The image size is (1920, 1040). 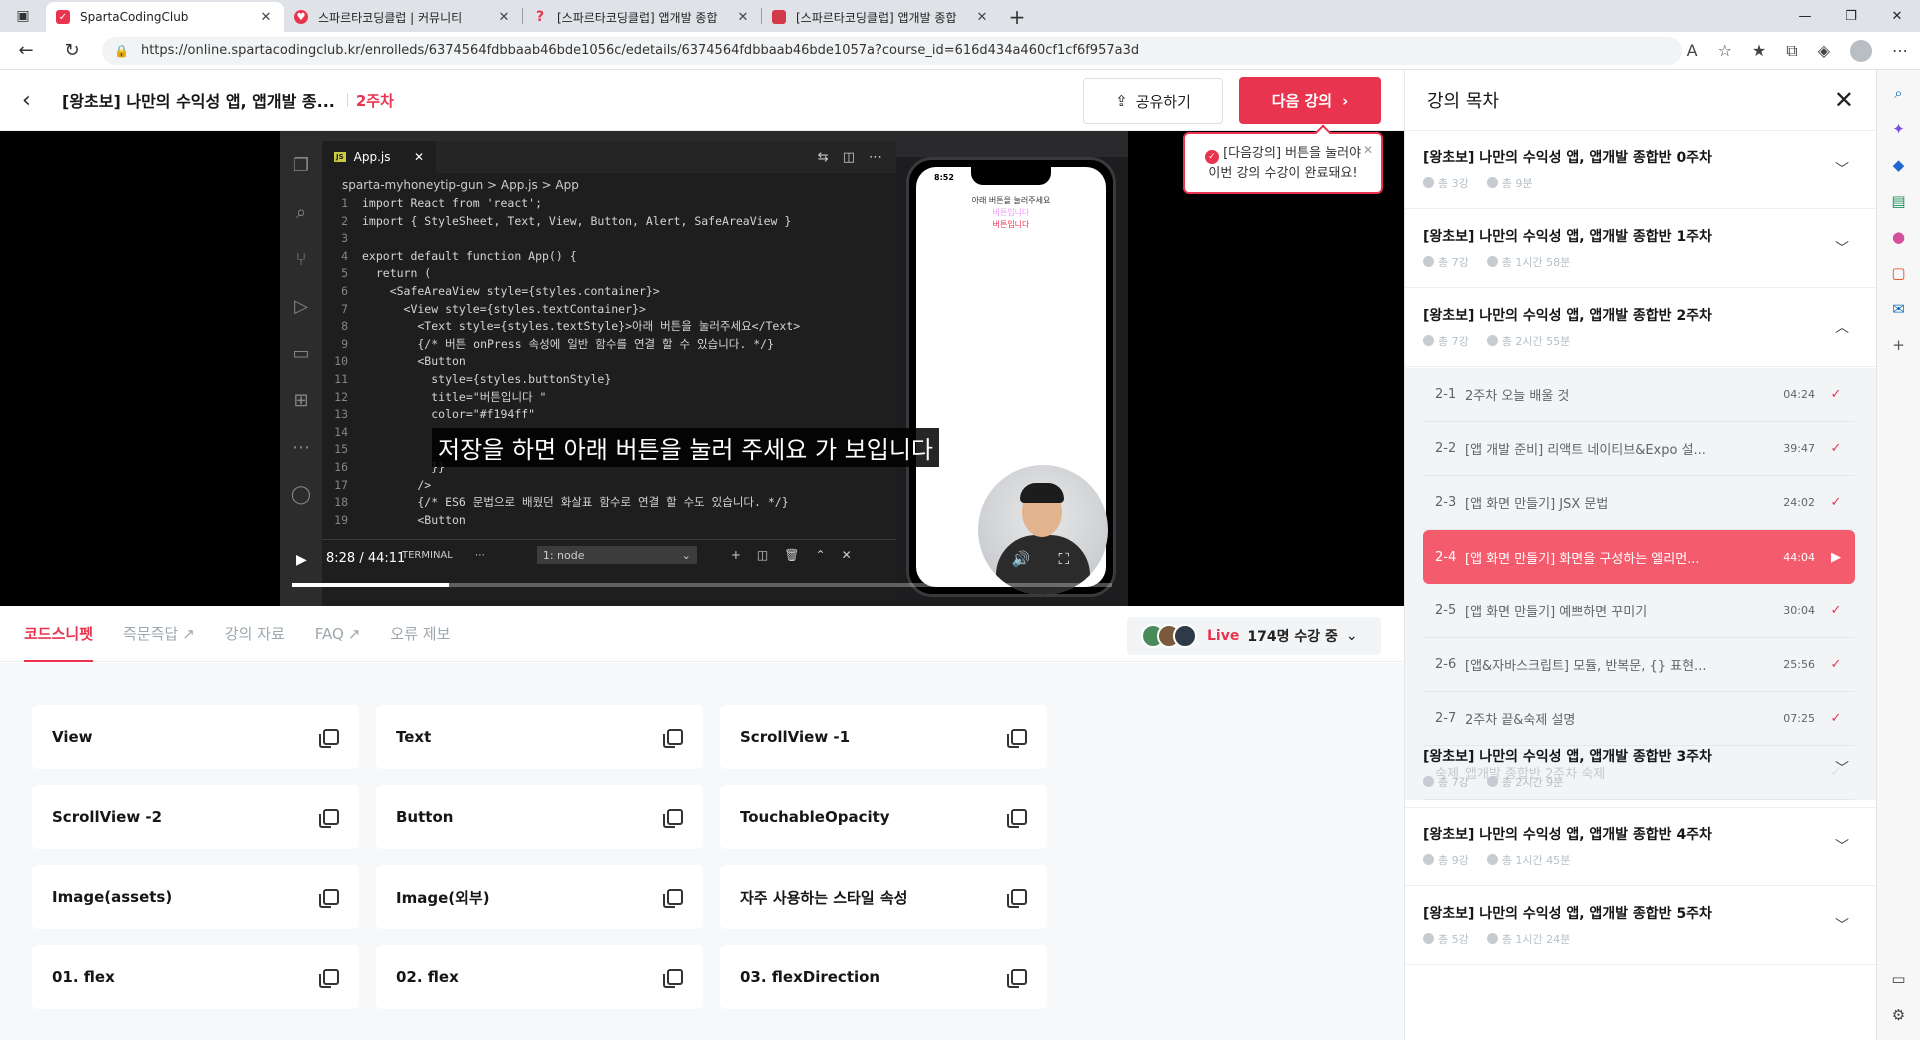 I want to click on add-sidebar-icon: +, so click(x=1899, y=345).